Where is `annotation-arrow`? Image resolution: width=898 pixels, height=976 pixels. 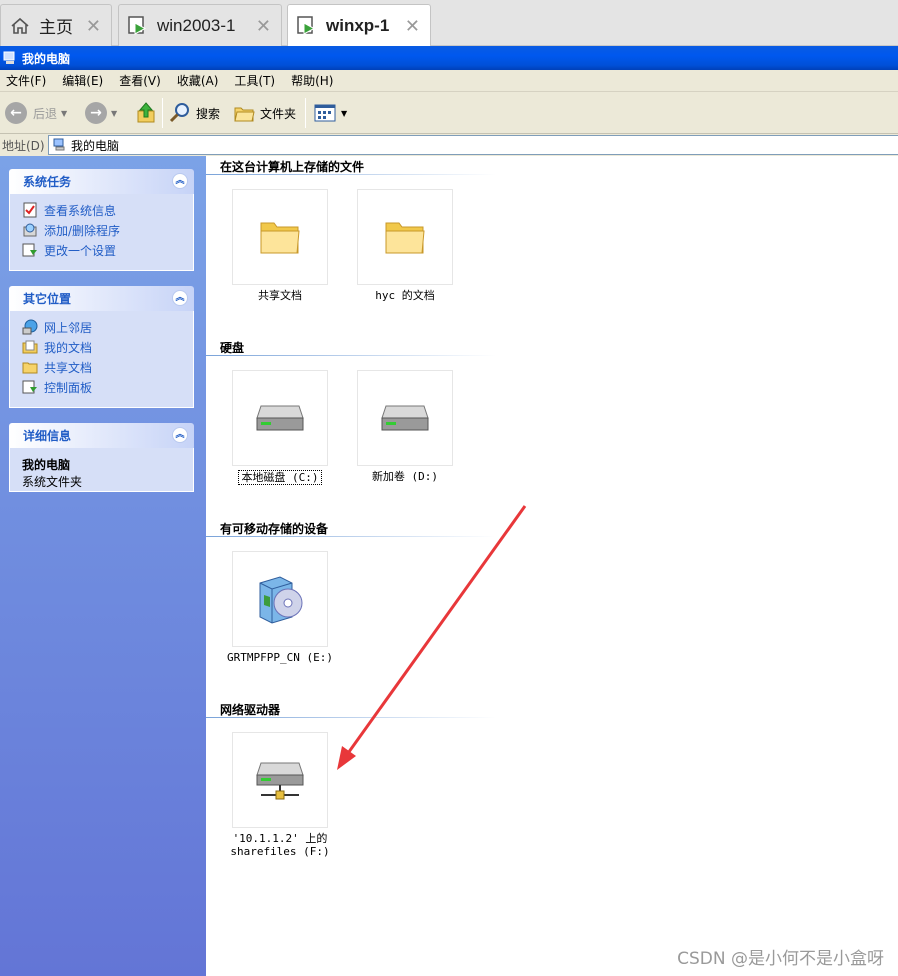
annotation-arrow is located at coordinates (432, 637).